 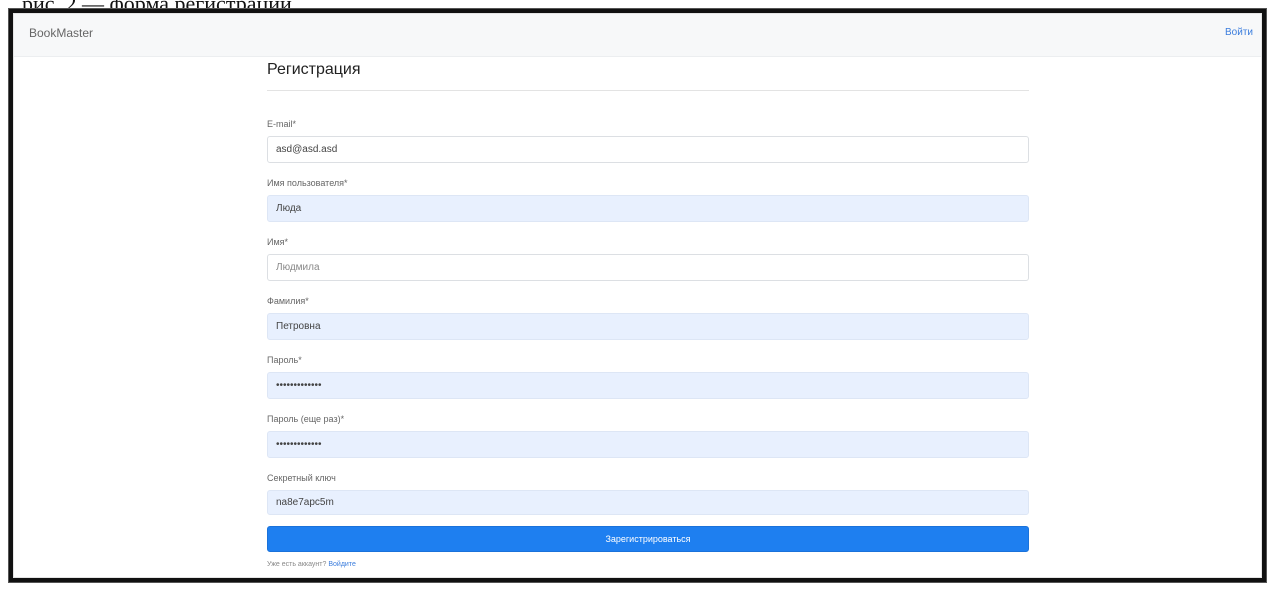 What do you see at coordinates (648, 502) in the screenshot?
I see `secret-key-field` at bounding box center [648, 502].